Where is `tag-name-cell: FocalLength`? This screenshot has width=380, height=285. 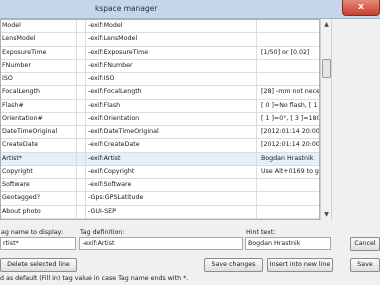 tag-name-cell: FocalLength is located at coordinates (39, 93).